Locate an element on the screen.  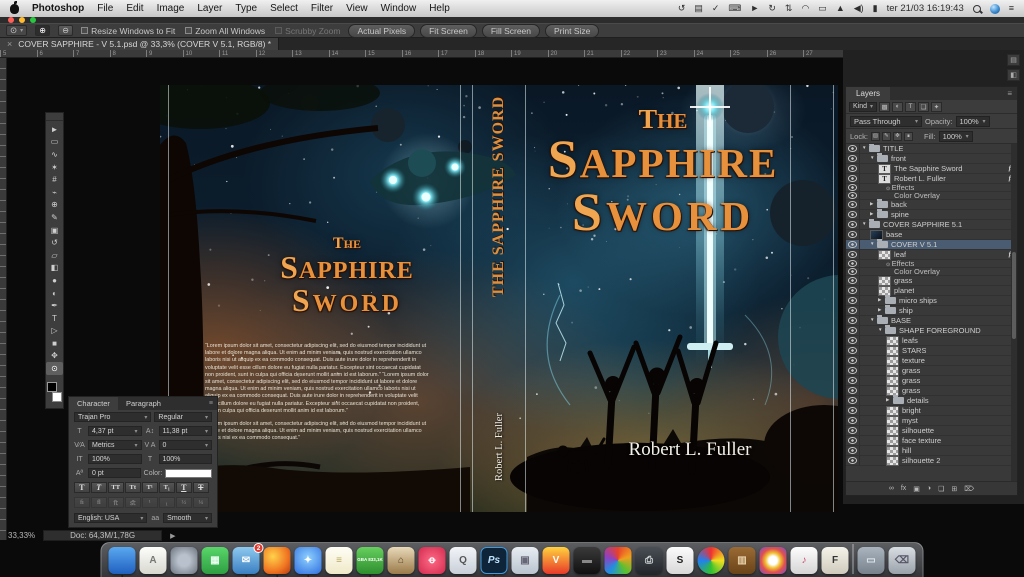
status-icon: ⇅ is located at coordinates (789, 8).